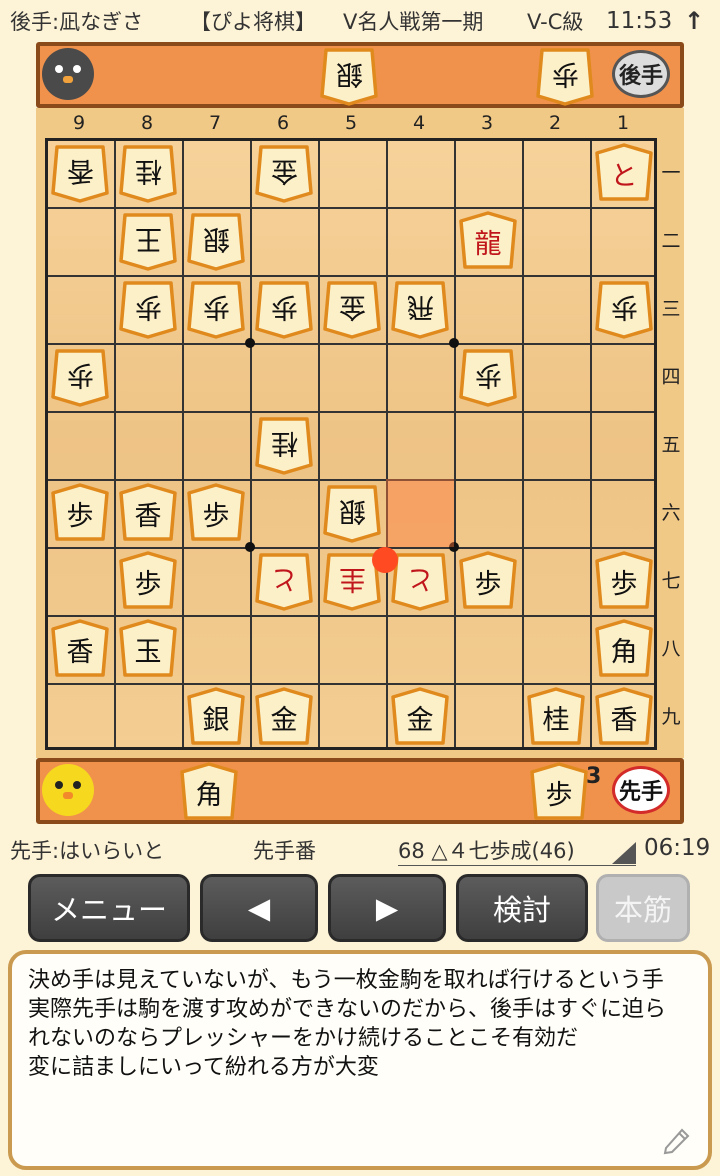  Describe the element at coordinates (624, 853) in the screenshot. I see `dropdown-corner-icon` at that location.